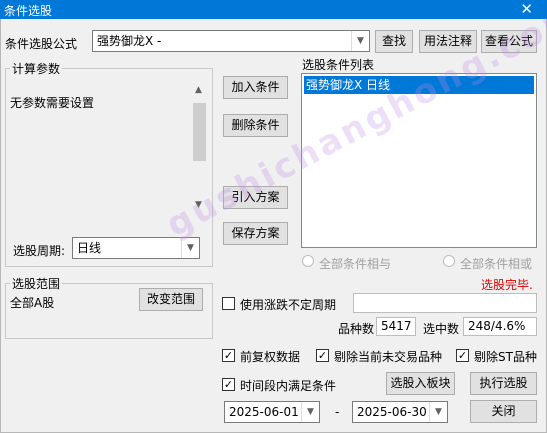 This screenshot has width=547, height=433. I want to click on import-plan-button: 引入方案, so click(255, 197).